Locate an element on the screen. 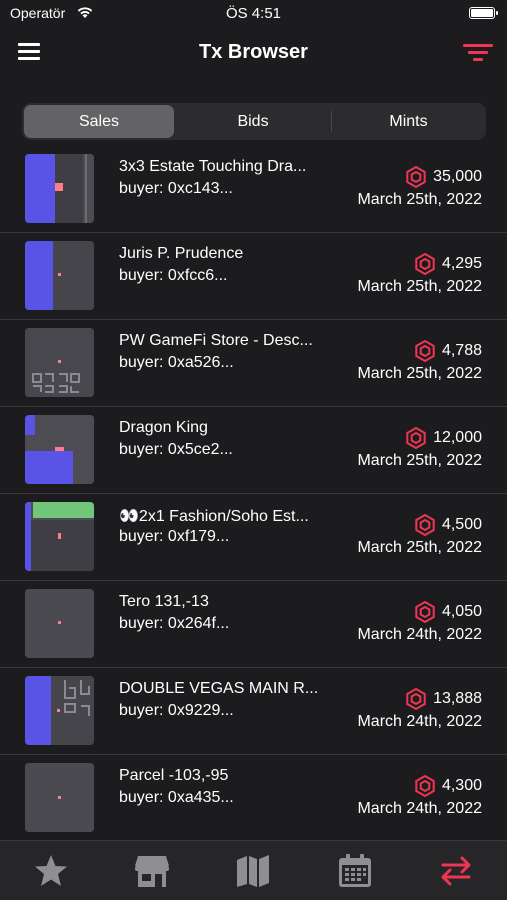  tab-favorites is located at coordinates (51, 871).